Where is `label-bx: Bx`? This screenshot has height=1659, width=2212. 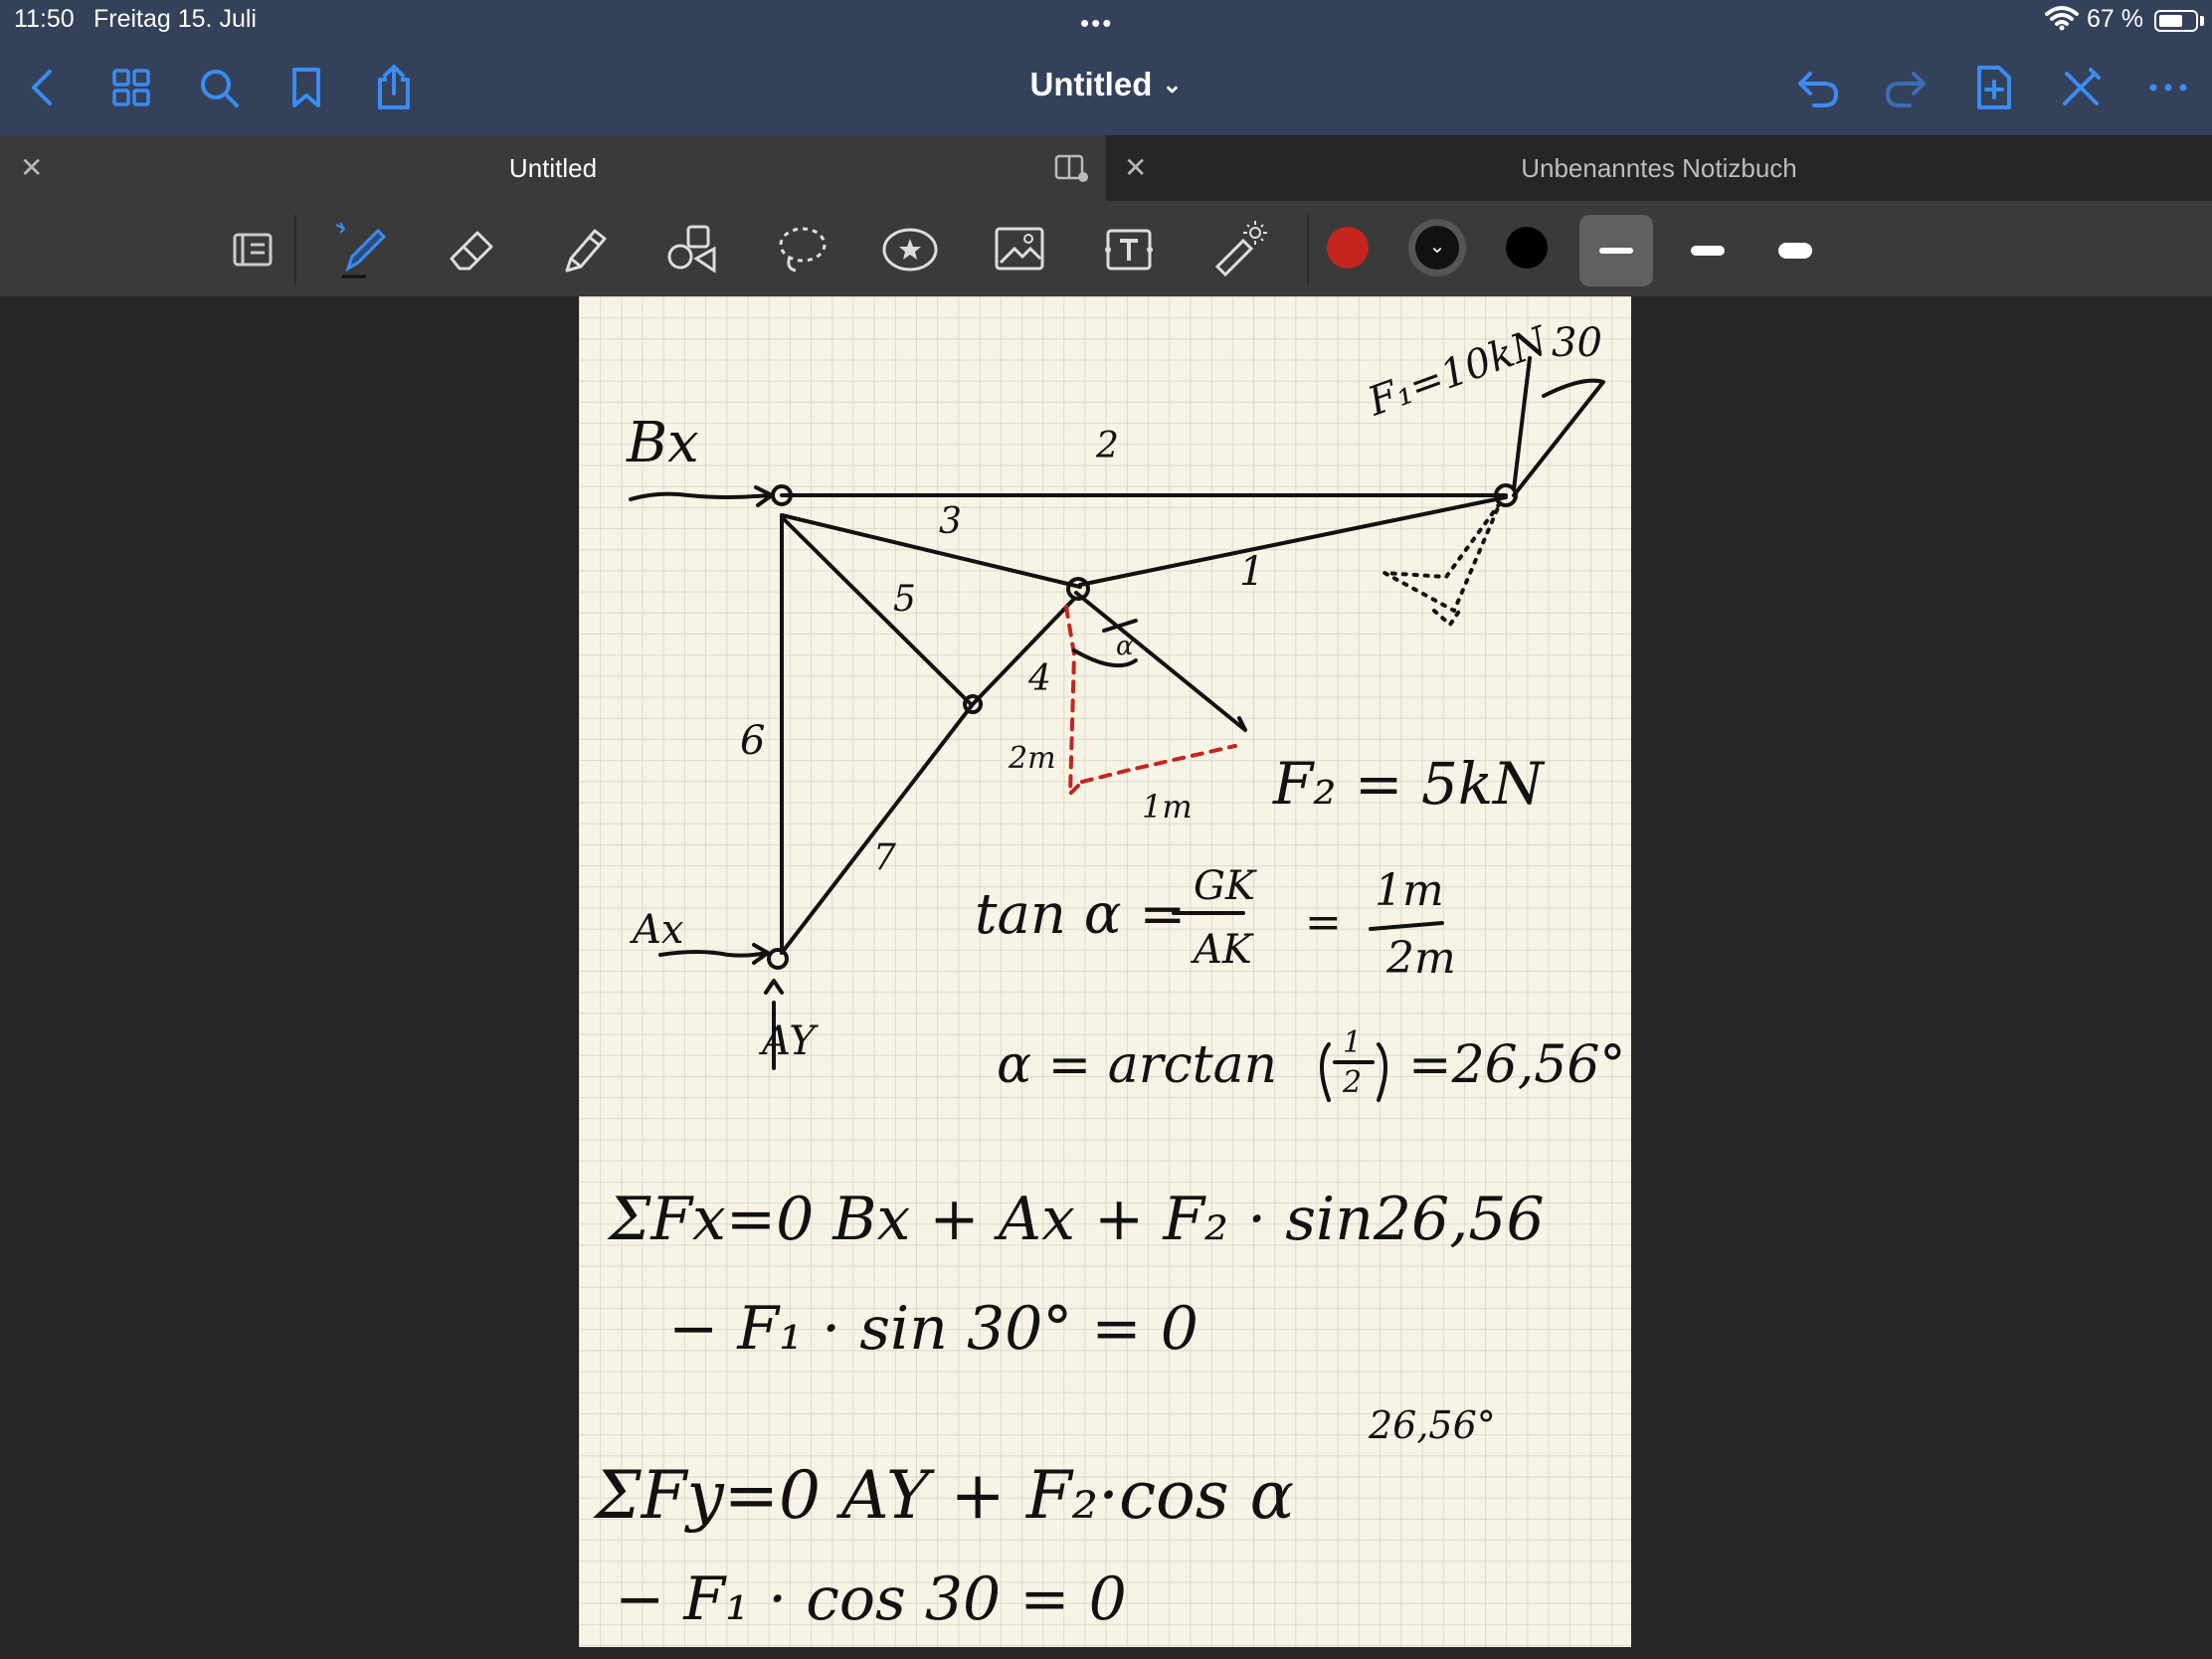
label-bx: Bx is located at coordinates (662, 443).